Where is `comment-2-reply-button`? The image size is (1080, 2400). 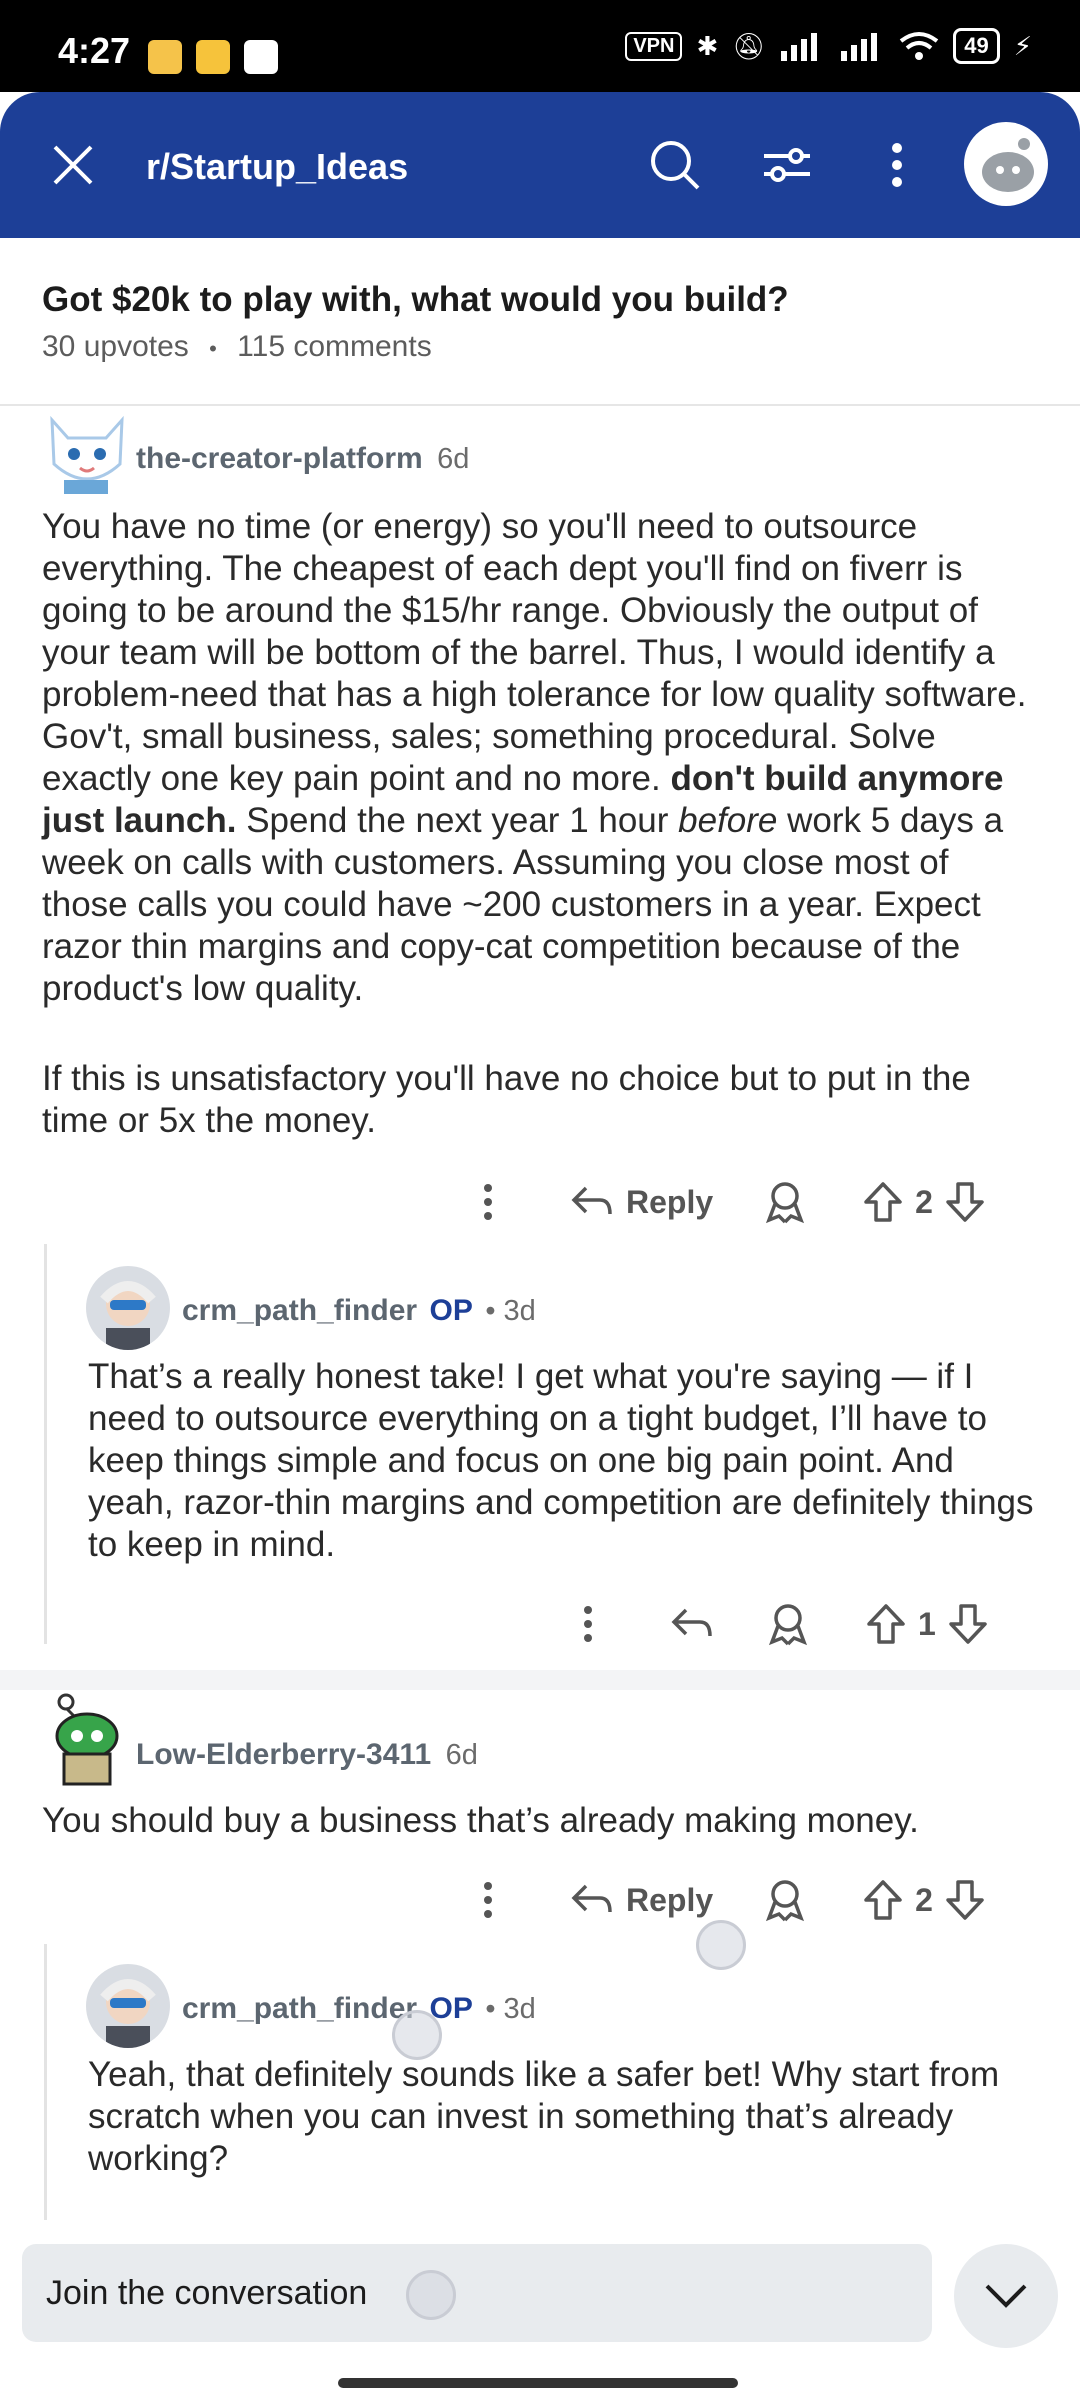
comment-2-reply-button is located at coordinates (691, 1624).